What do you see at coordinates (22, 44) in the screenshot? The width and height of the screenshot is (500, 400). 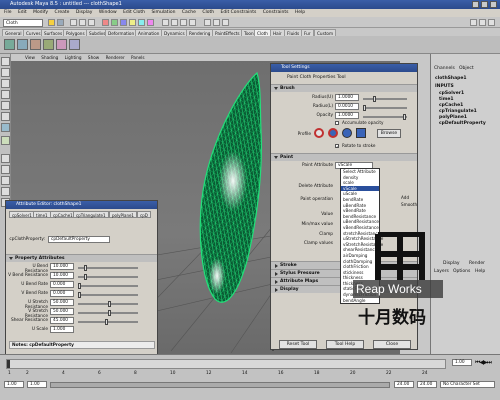 I see `create-garment-icon` at bounding box center [22, 44].